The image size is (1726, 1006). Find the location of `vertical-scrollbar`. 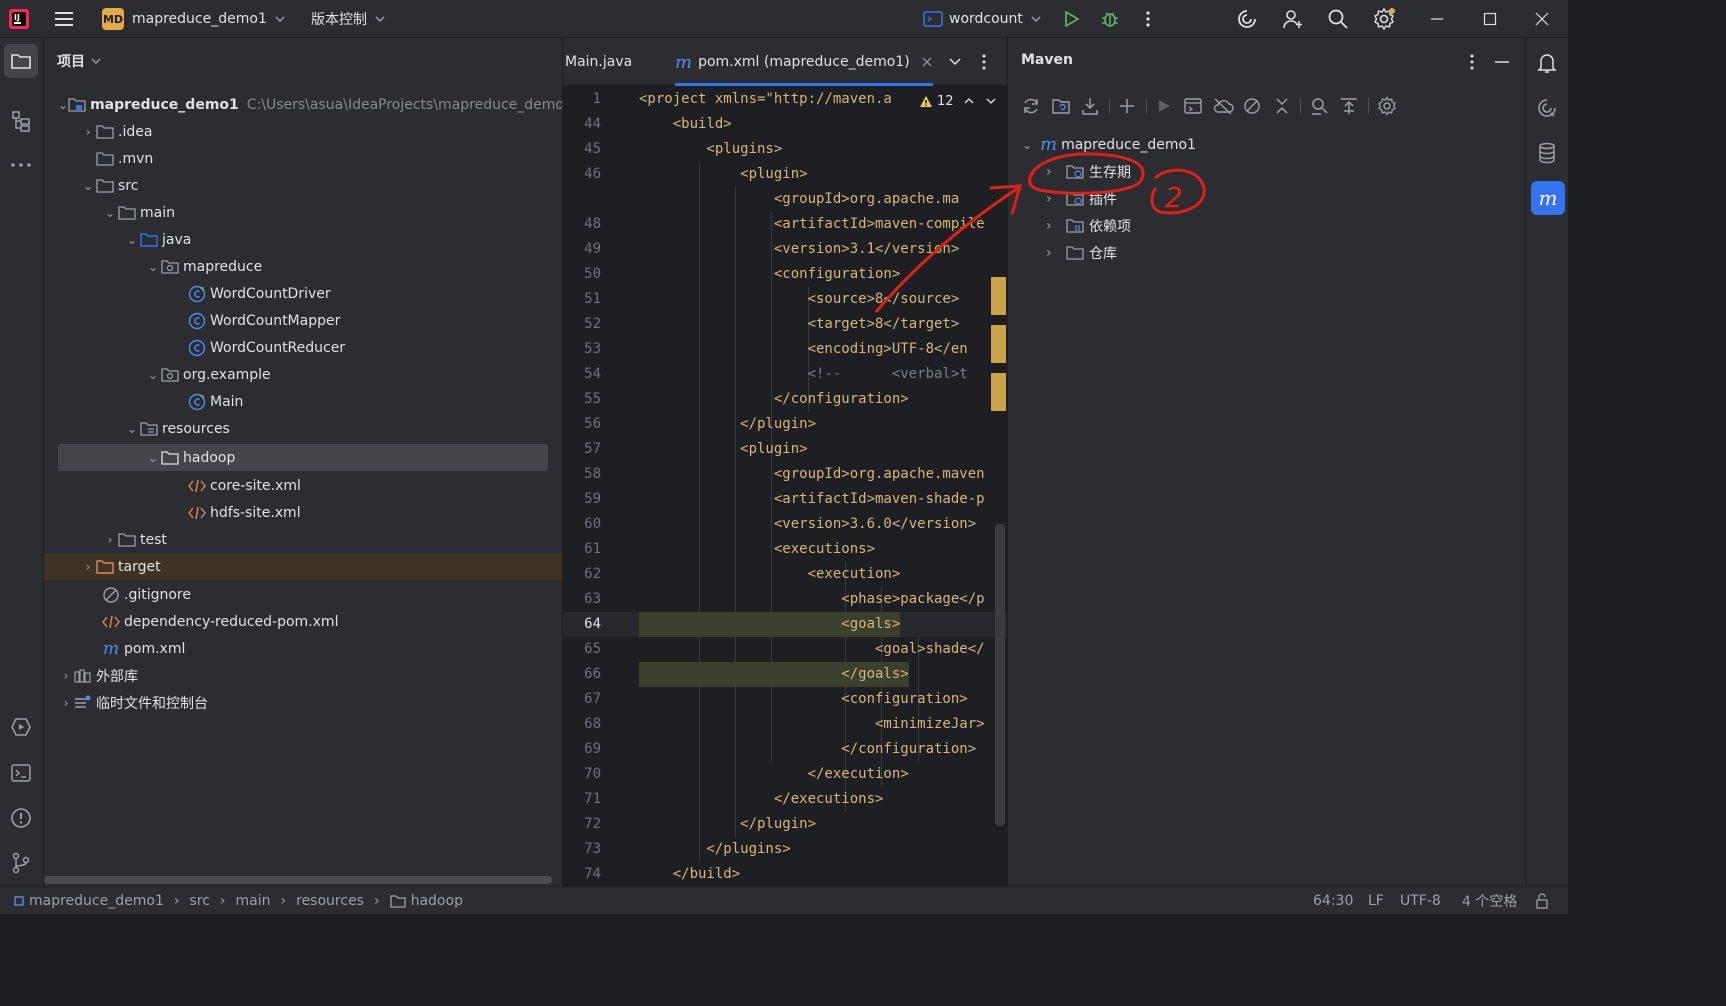

vertical-scrollbar is located at coordinates (1000, 675).